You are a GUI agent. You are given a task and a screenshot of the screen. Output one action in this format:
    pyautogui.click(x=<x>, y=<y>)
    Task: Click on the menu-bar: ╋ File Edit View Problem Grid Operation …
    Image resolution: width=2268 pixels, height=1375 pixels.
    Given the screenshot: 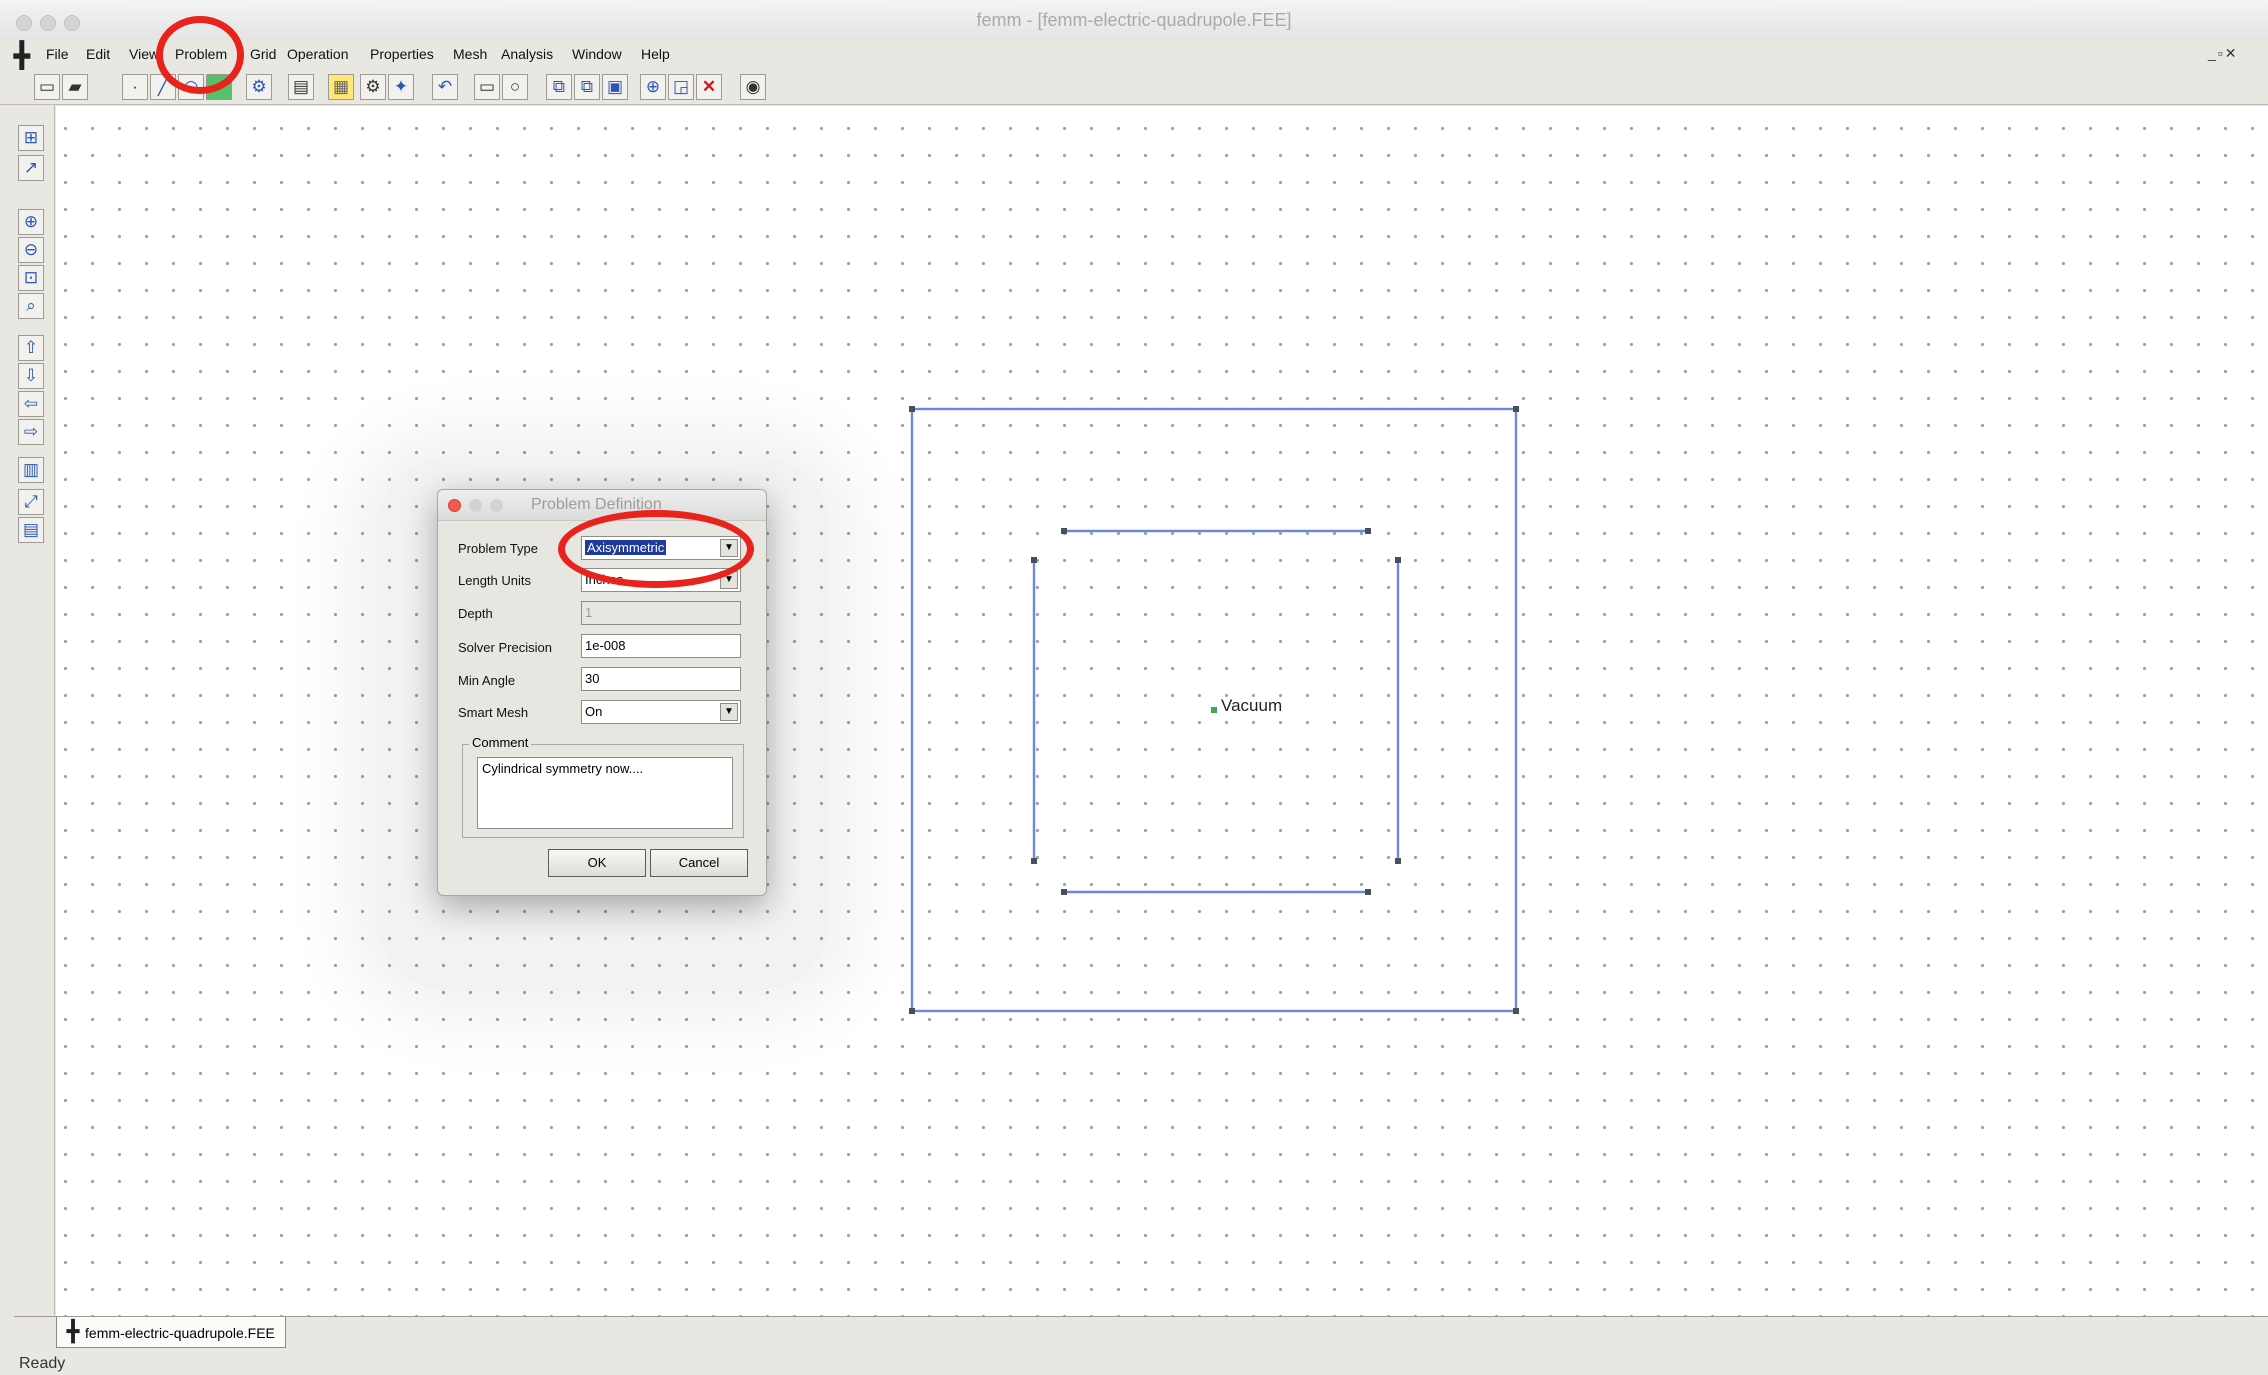 What is the action you would take?
    pyautogui.click(x=1134, y=55)
    